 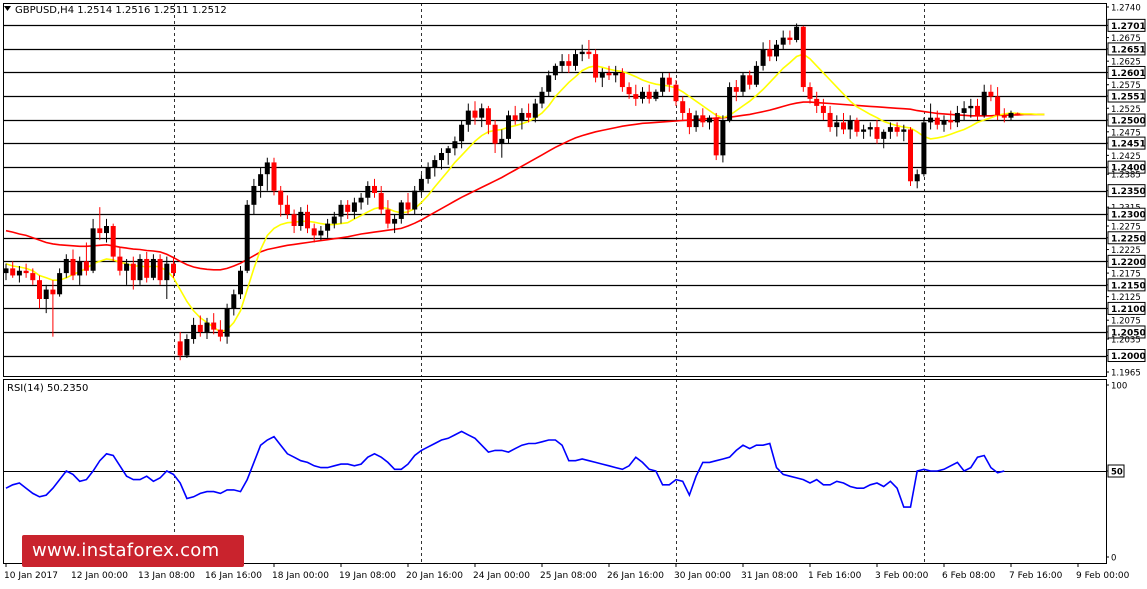 I want to click on watermark-text: www.instaforex.com, so click(x=126, y=550).